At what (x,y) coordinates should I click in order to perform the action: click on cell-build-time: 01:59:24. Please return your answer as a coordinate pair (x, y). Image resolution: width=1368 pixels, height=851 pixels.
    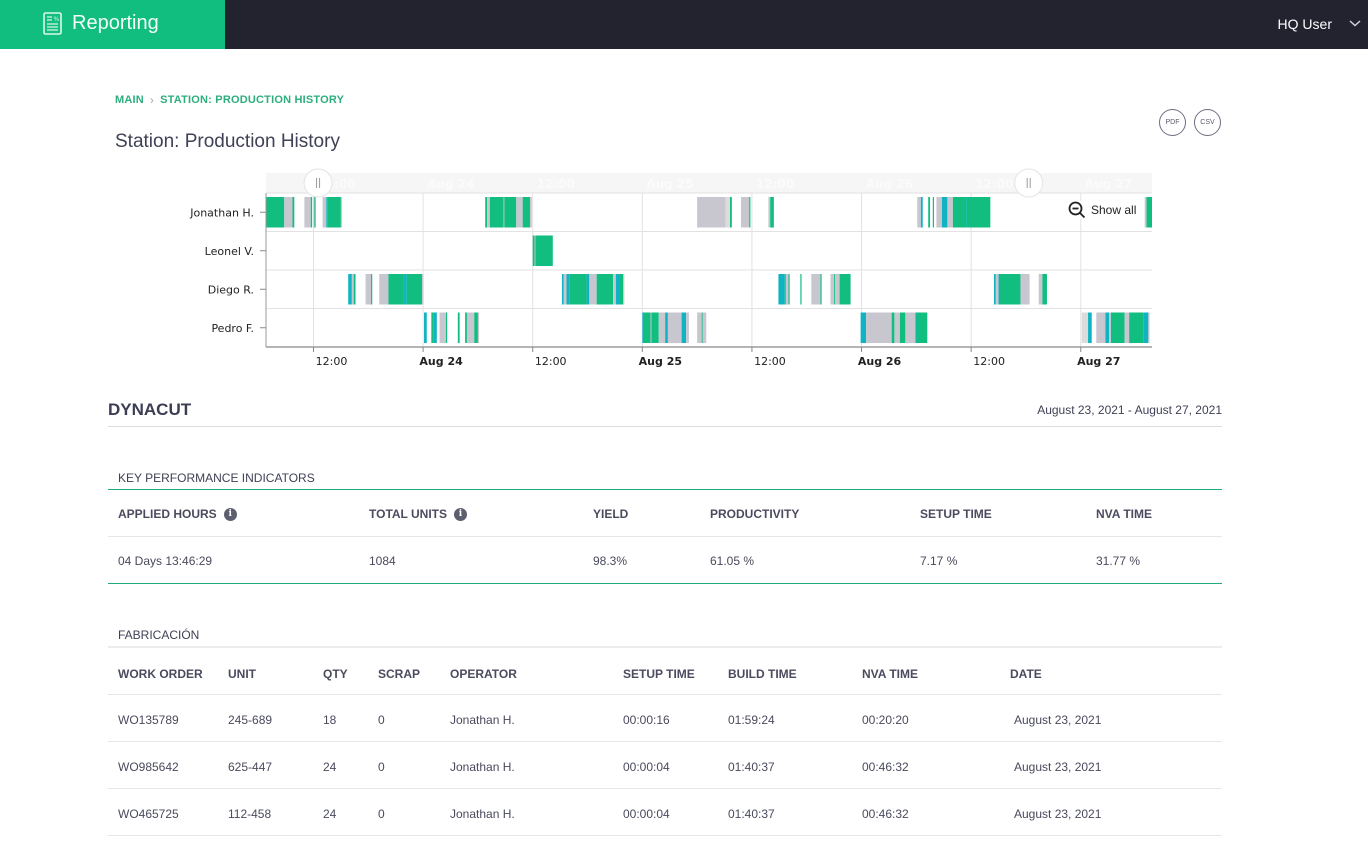
    Looking at the image, I should click on (751, 720).